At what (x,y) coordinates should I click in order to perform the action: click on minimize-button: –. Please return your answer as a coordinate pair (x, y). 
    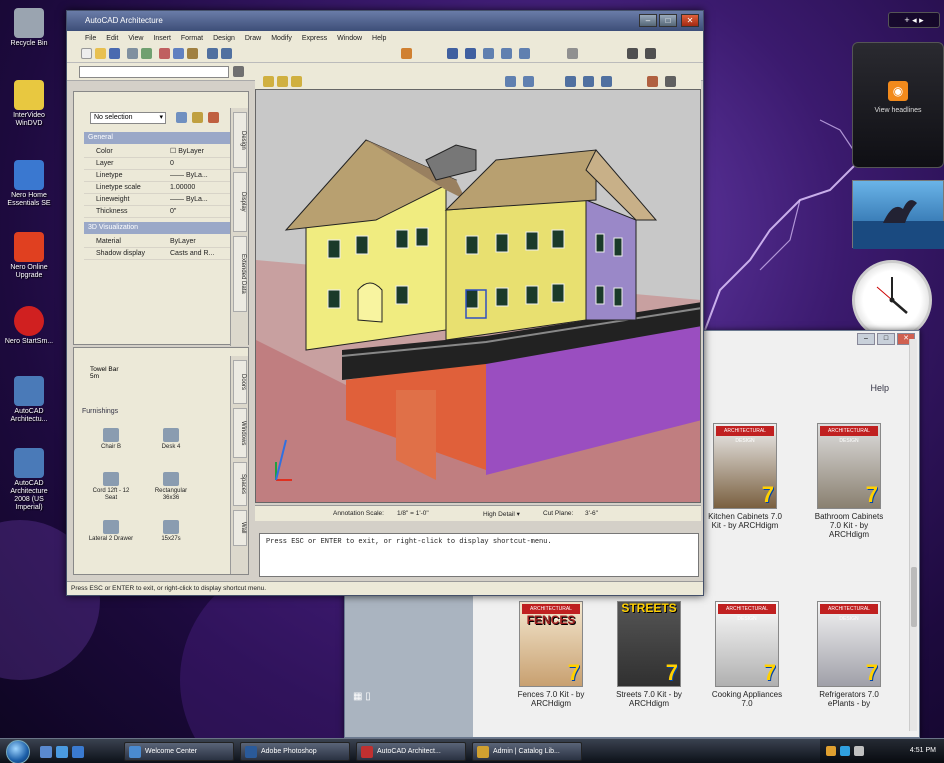
    Looking at the image, I should click on (648, 20).